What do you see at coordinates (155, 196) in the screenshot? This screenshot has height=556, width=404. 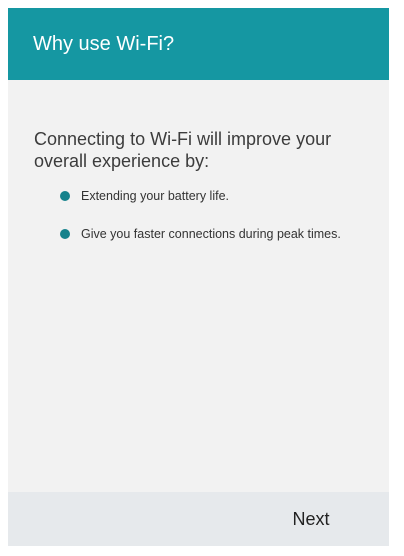 I see `list-item-text: Extending your battery life.` at bounding box center [155, 196].